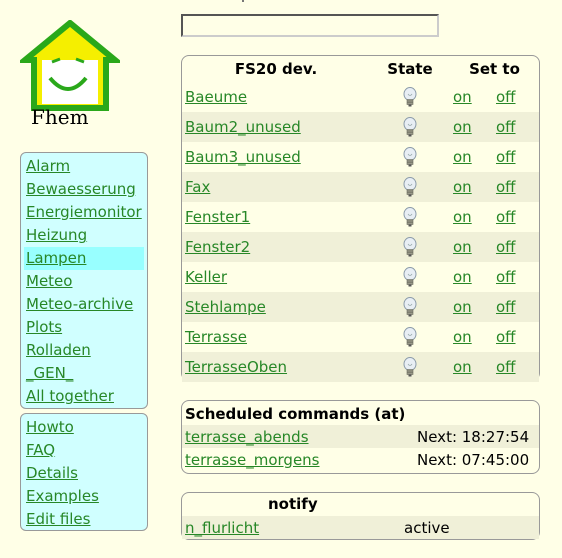  I want to click on device-name-cell: TerrasseOben, so click(276, 367).